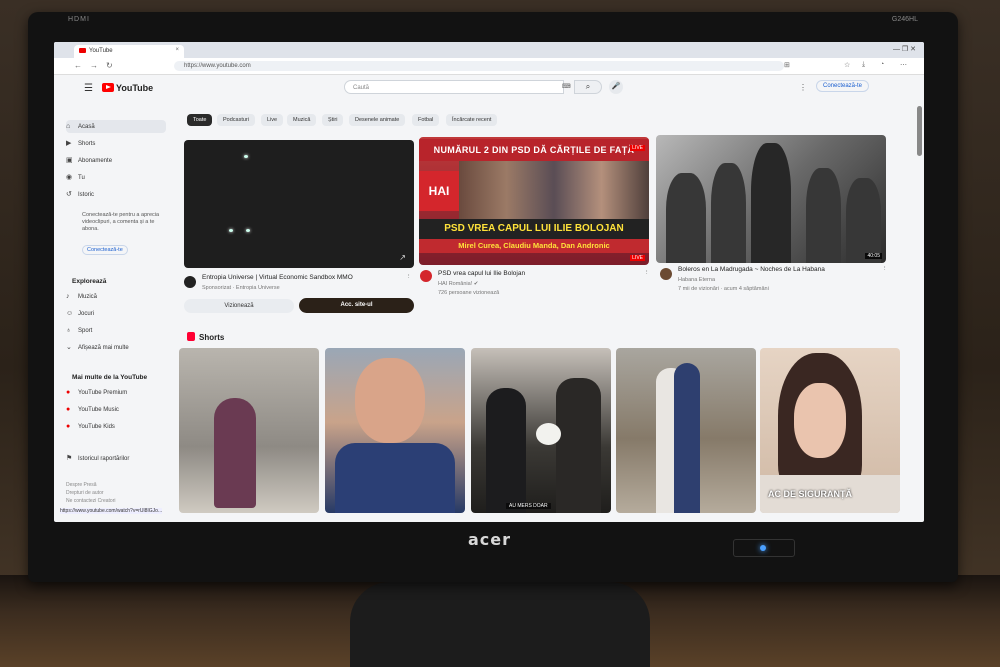  I want to click on home-icon: ⌂, so click(68, 126).